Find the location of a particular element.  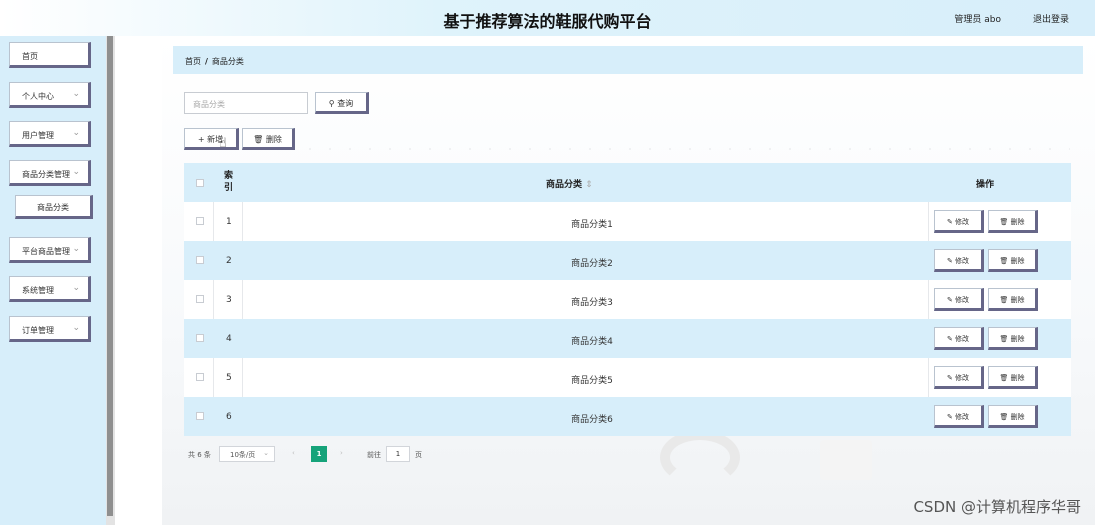

select-all-checkbox is located at coordinates (200, 183).